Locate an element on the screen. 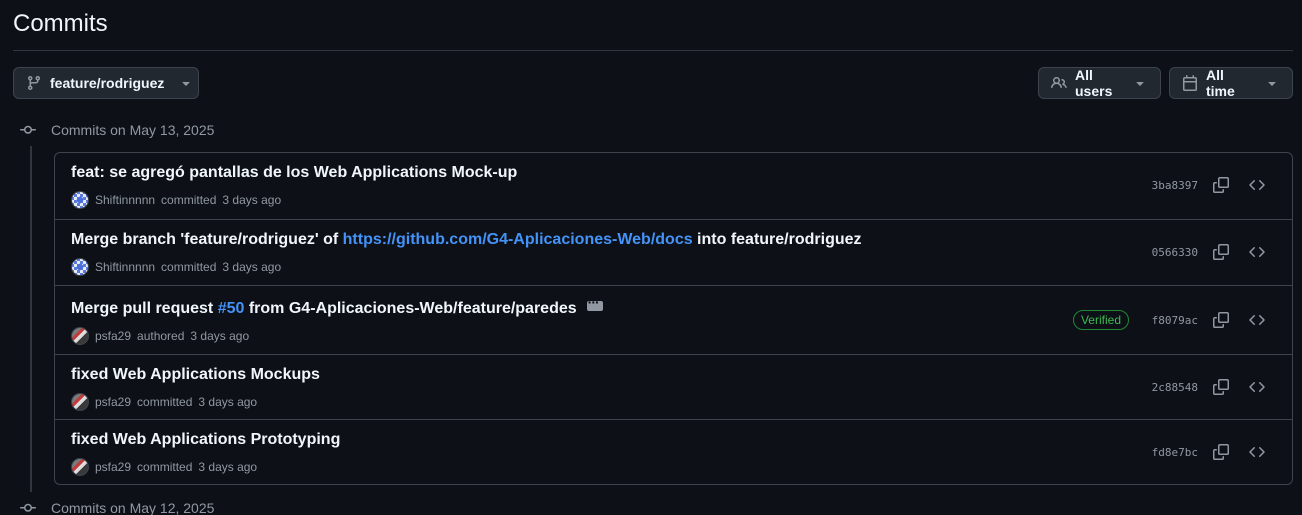 The width and height of the screenshot is (1302, 515). commit-title-prefix: Merge branch 'feature/rodriguez' of is located at coordinates (207, 239).